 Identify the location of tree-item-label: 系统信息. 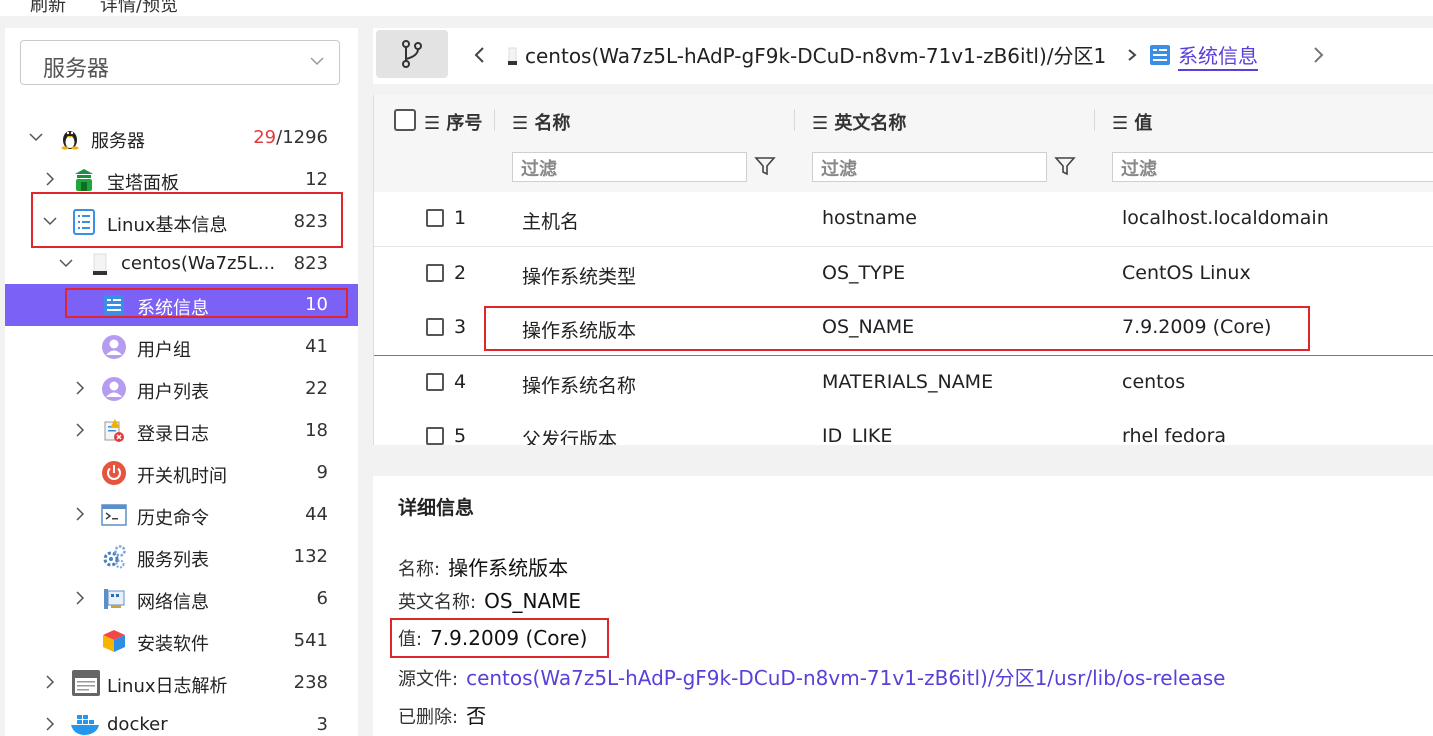
(173, 308).